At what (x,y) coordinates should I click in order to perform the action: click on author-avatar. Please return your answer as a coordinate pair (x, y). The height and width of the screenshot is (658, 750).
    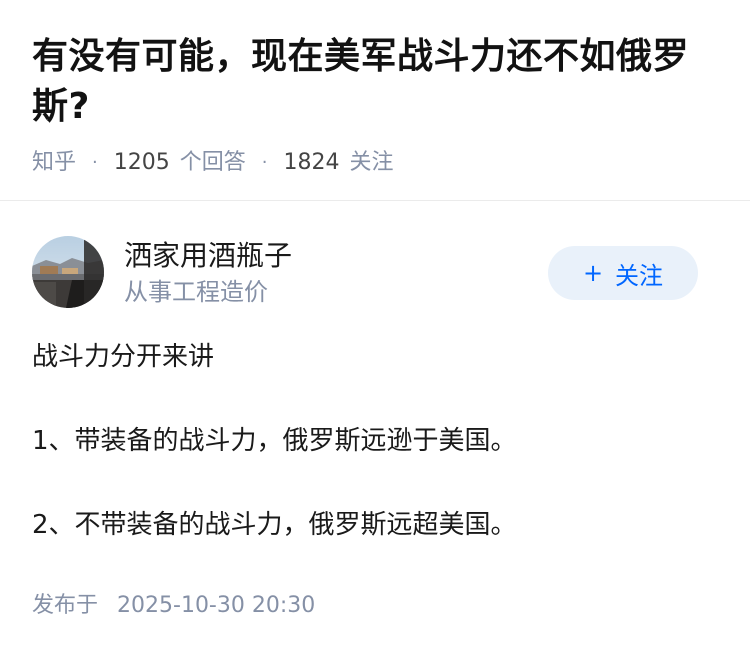
    Looking at the image, I should click on (68, 272).